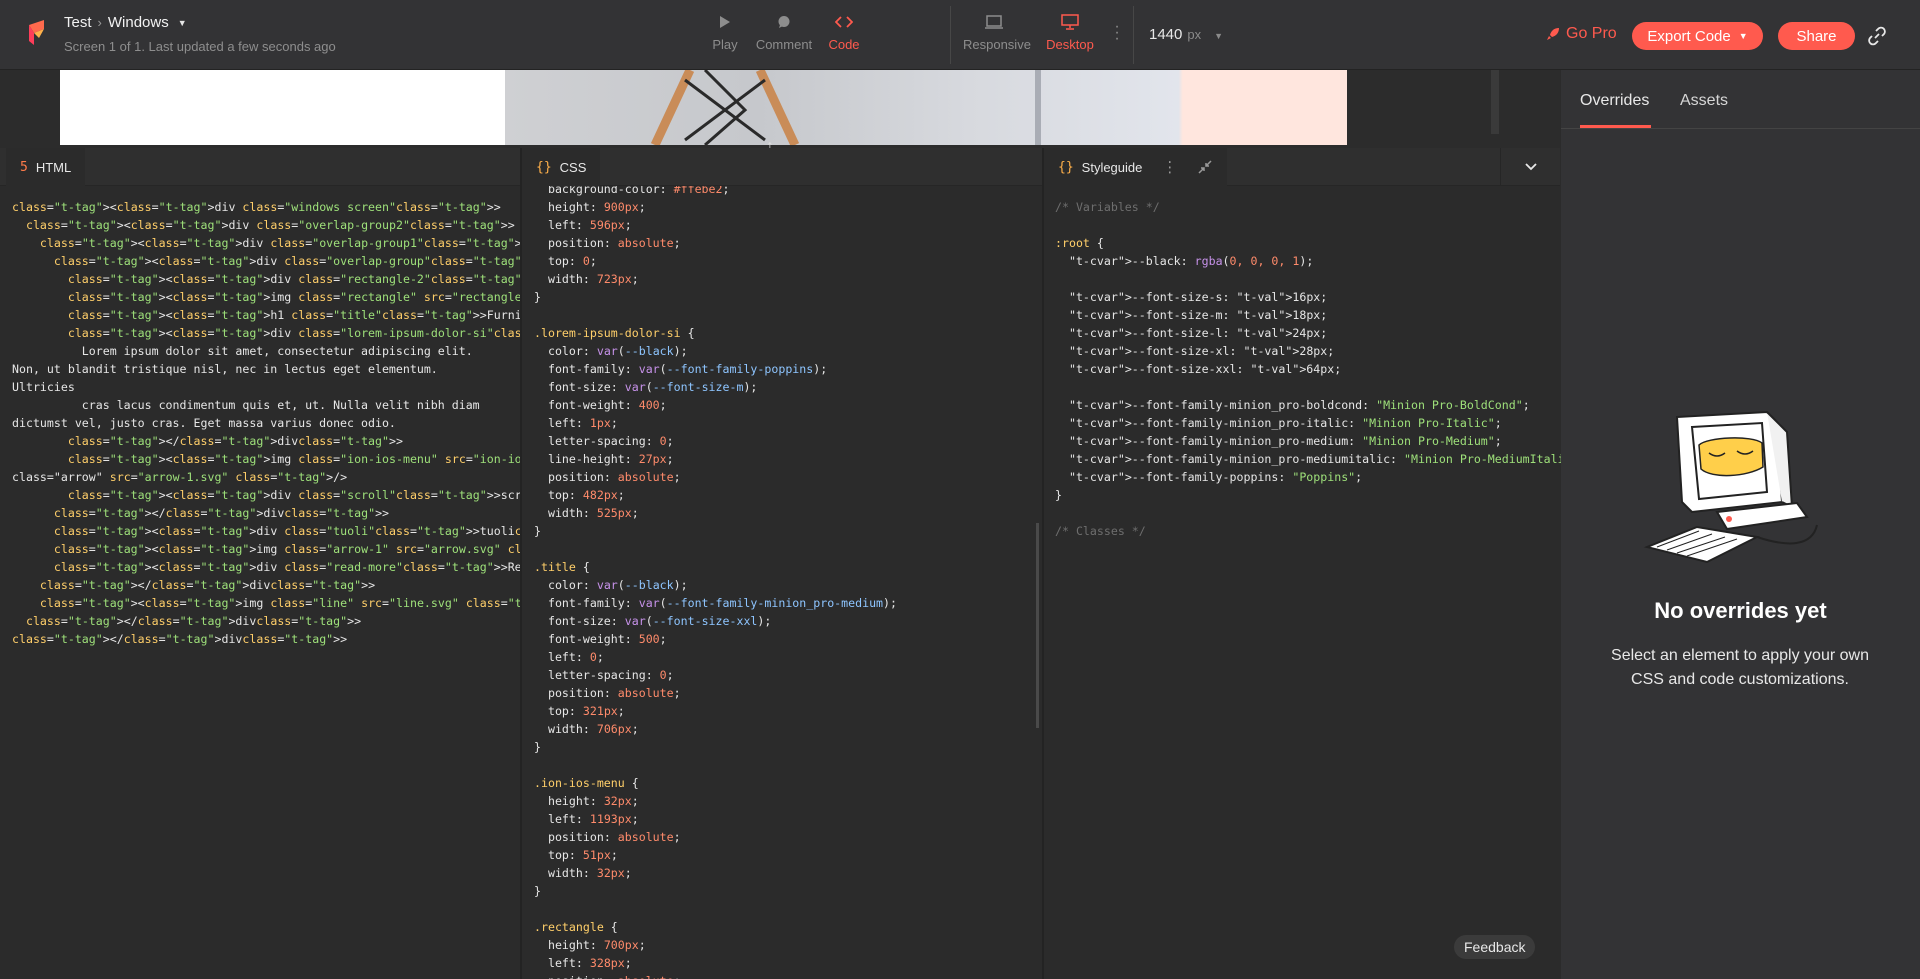  Describe the element at coordinates (39, 32) in the screenshot. I see `anima-logo-icon` at that location.